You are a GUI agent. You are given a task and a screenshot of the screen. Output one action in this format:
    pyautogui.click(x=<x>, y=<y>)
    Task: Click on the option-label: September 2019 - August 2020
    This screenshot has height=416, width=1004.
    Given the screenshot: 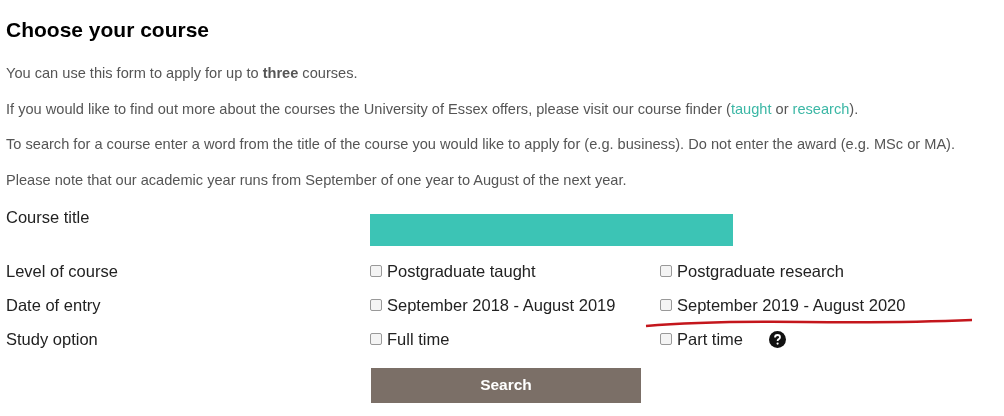 What is the action you would take?
    pyautogui.click(x=791, y=305)
    